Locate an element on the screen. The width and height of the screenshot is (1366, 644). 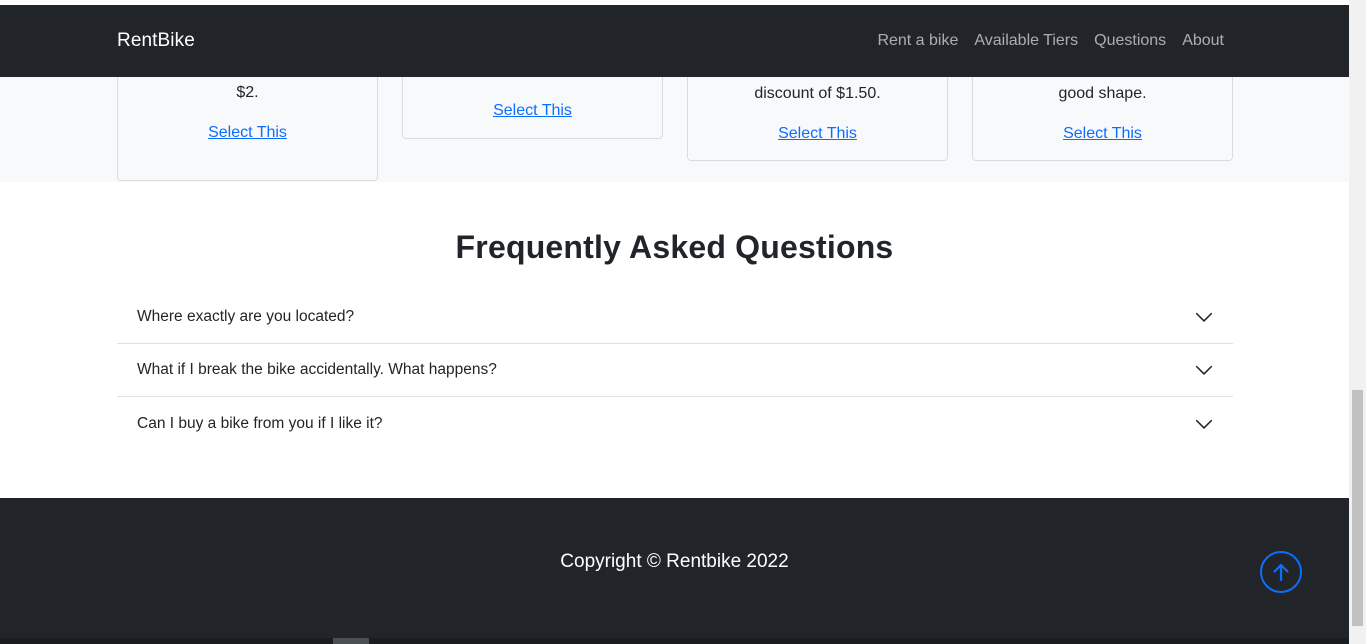
scroll-to-top-button is located at coordinates (1281, 572).